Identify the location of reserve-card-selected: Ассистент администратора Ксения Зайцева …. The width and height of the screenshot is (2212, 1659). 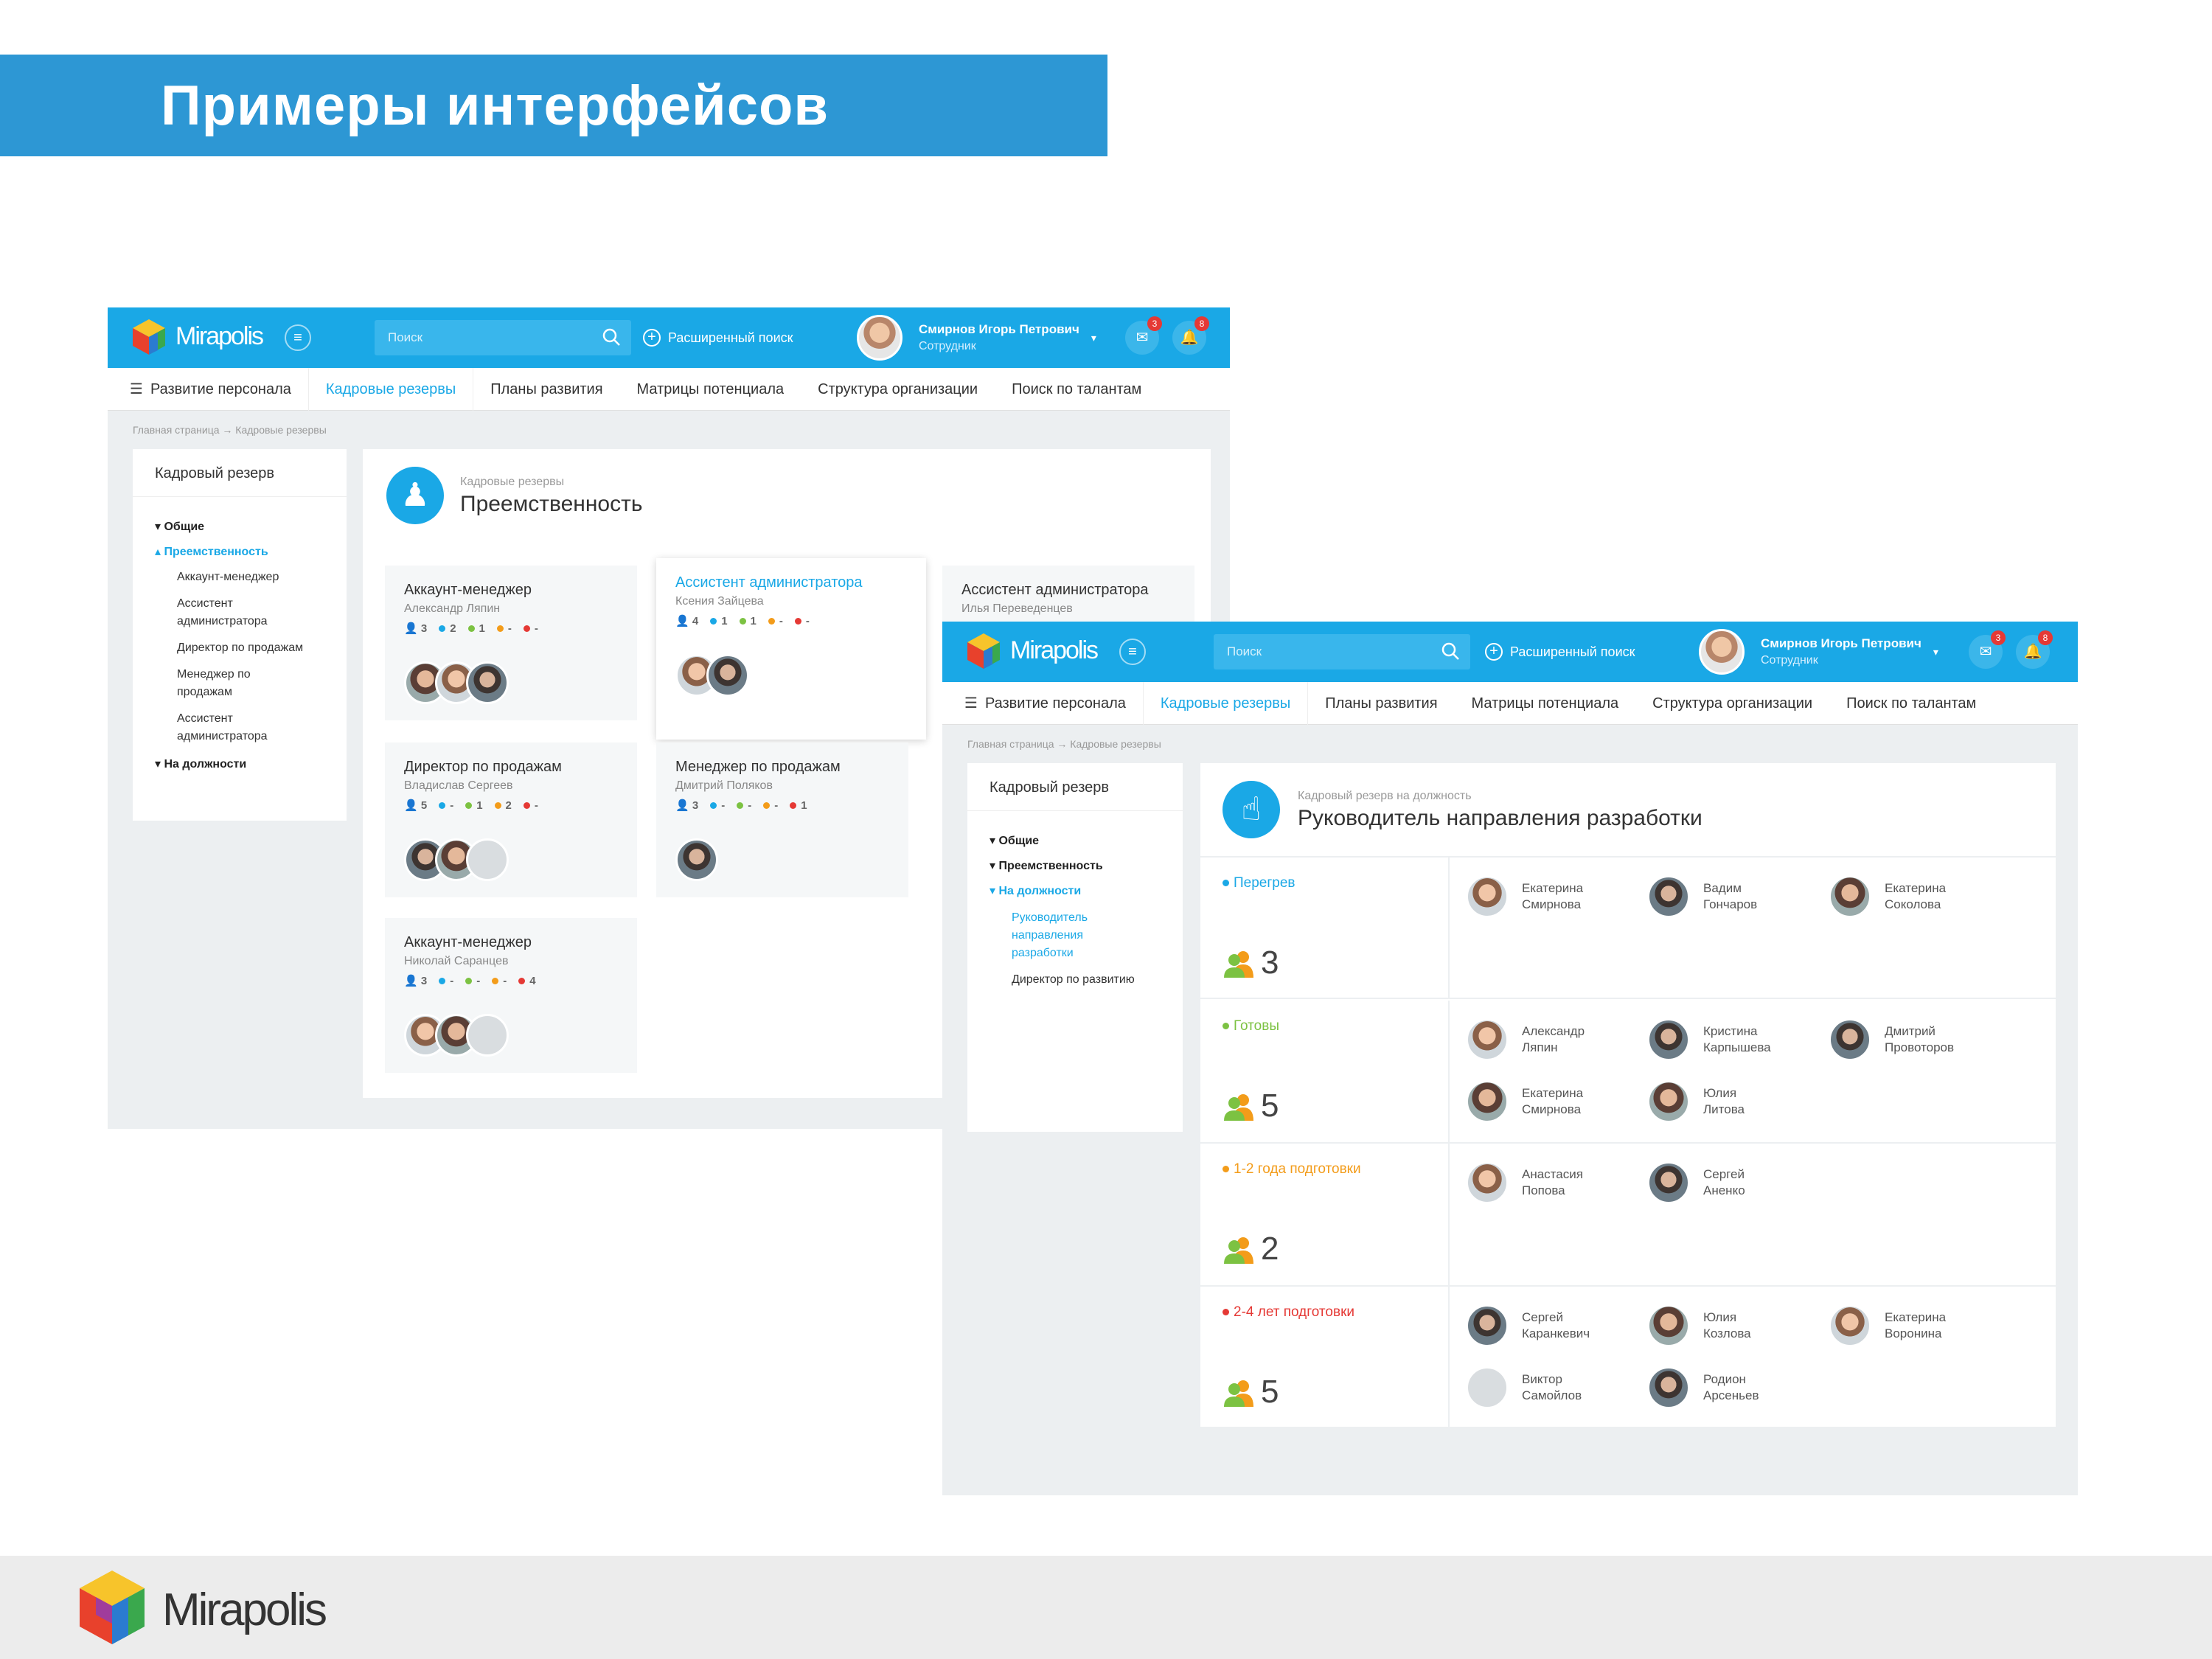
(791, 649).